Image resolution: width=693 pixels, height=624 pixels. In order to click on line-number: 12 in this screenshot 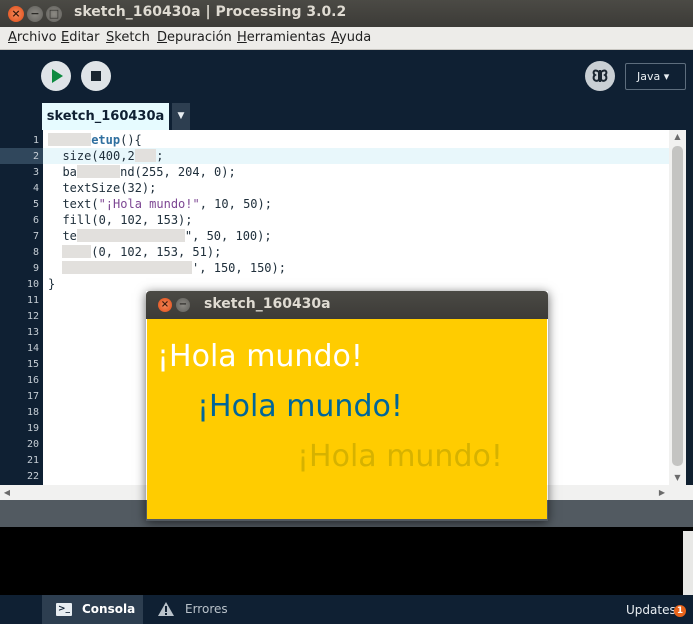, I will do `click(32, 316)`.